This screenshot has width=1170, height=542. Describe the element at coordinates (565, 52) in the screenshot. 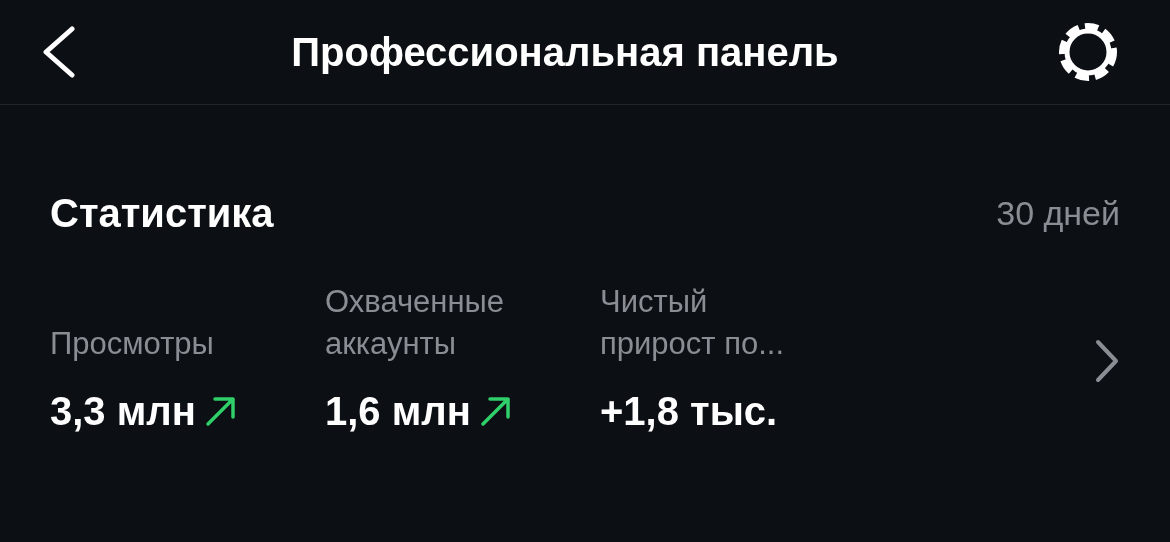

I see `page-title: Профессиональная панель` at that location.